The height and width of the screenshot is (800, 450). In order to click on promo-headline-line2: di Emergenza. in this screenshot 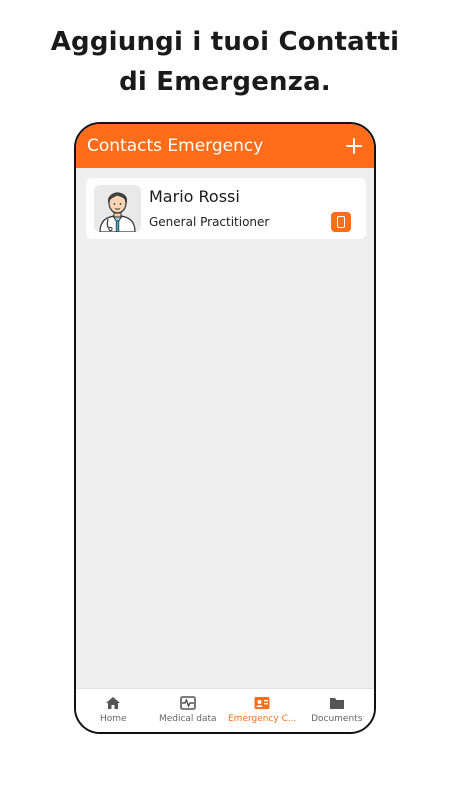, I will do `click(225, 82)`.